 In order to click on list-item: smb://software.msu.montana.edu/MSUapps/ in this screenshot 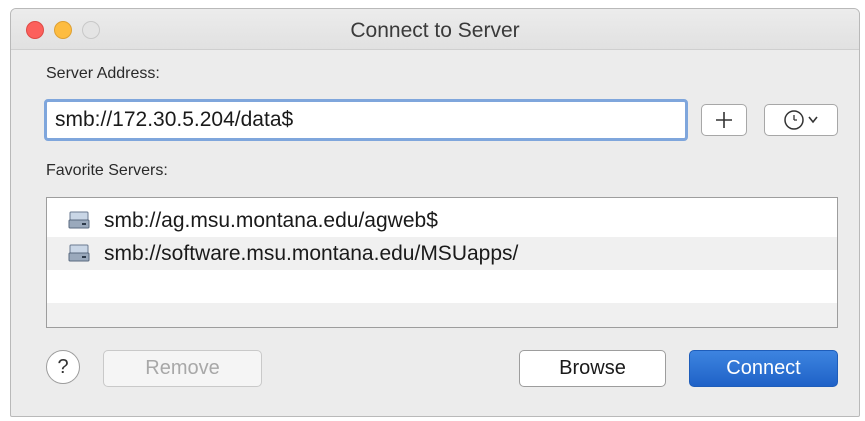, I will do `click(442, 253)`.